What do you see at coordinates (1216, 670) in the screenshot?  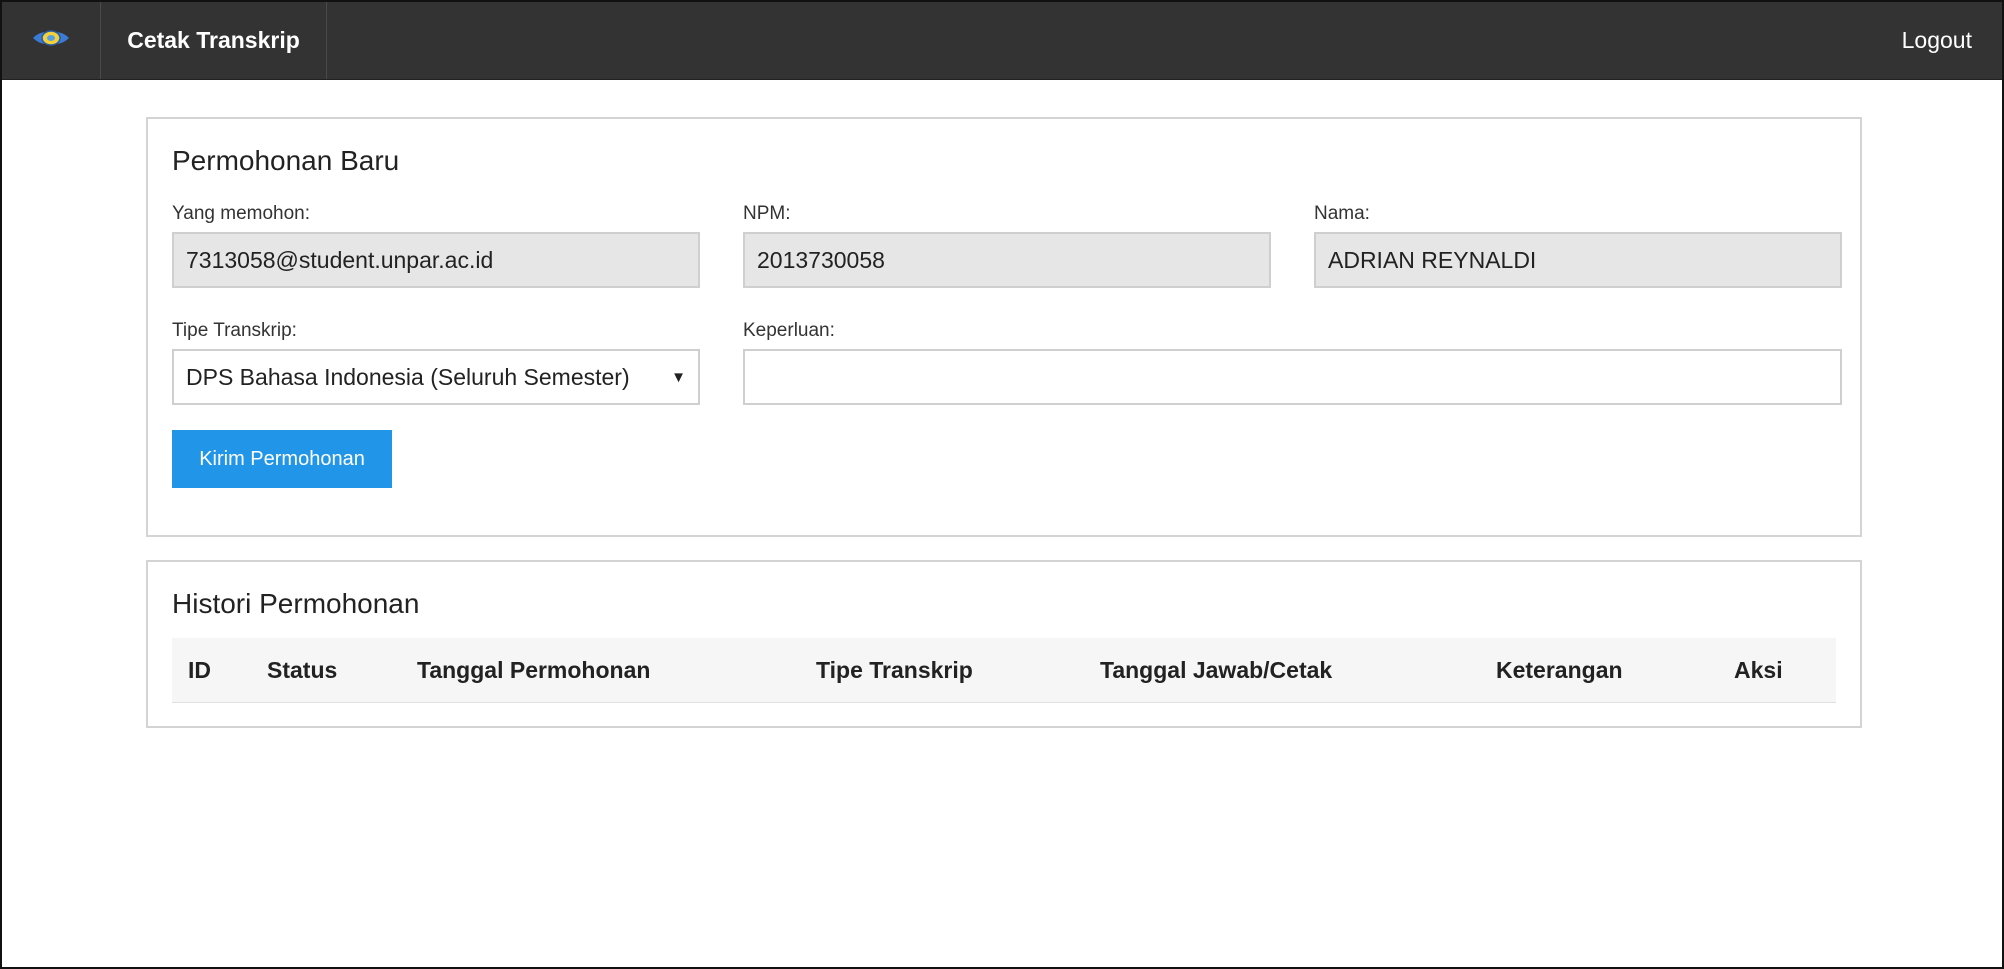 I see `column-header-response-date: Tanggal Jawab/Cetak` at bounding box center [1216, 670].